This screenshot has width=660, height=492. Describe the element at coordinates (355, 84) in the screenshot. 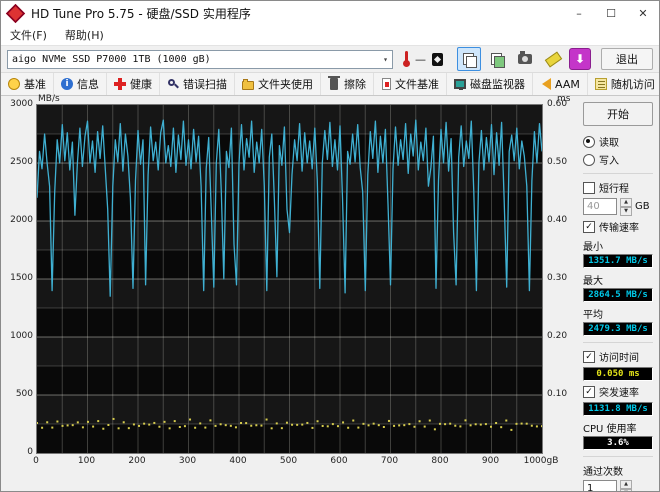

I see `tab-label: 擦除` at that location.